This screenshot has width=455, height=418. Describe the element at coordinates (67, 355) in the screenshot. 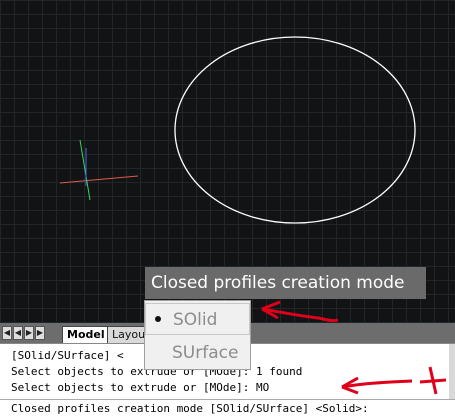

I see `history-line: [SOlid/SUrface] <` at that location.